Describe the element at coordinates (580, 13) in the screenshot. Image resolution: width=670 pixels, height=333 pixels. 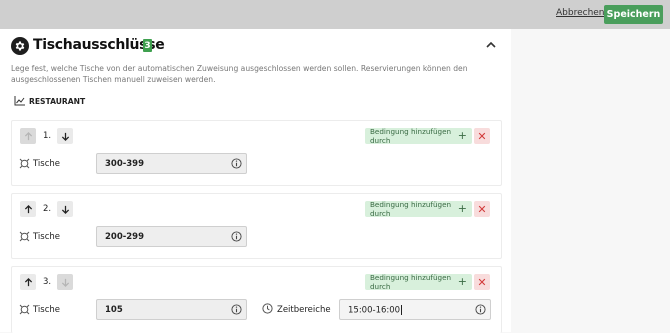
I see `cancel-link: Abbrechen` at that location.